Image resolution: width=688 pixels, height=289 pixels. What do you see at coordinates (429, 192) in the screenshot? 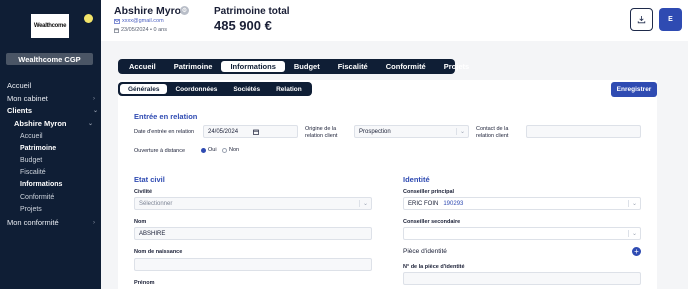
I see `conseiller-principal-label: Conseiller principal` at bounding box center [429, 192].